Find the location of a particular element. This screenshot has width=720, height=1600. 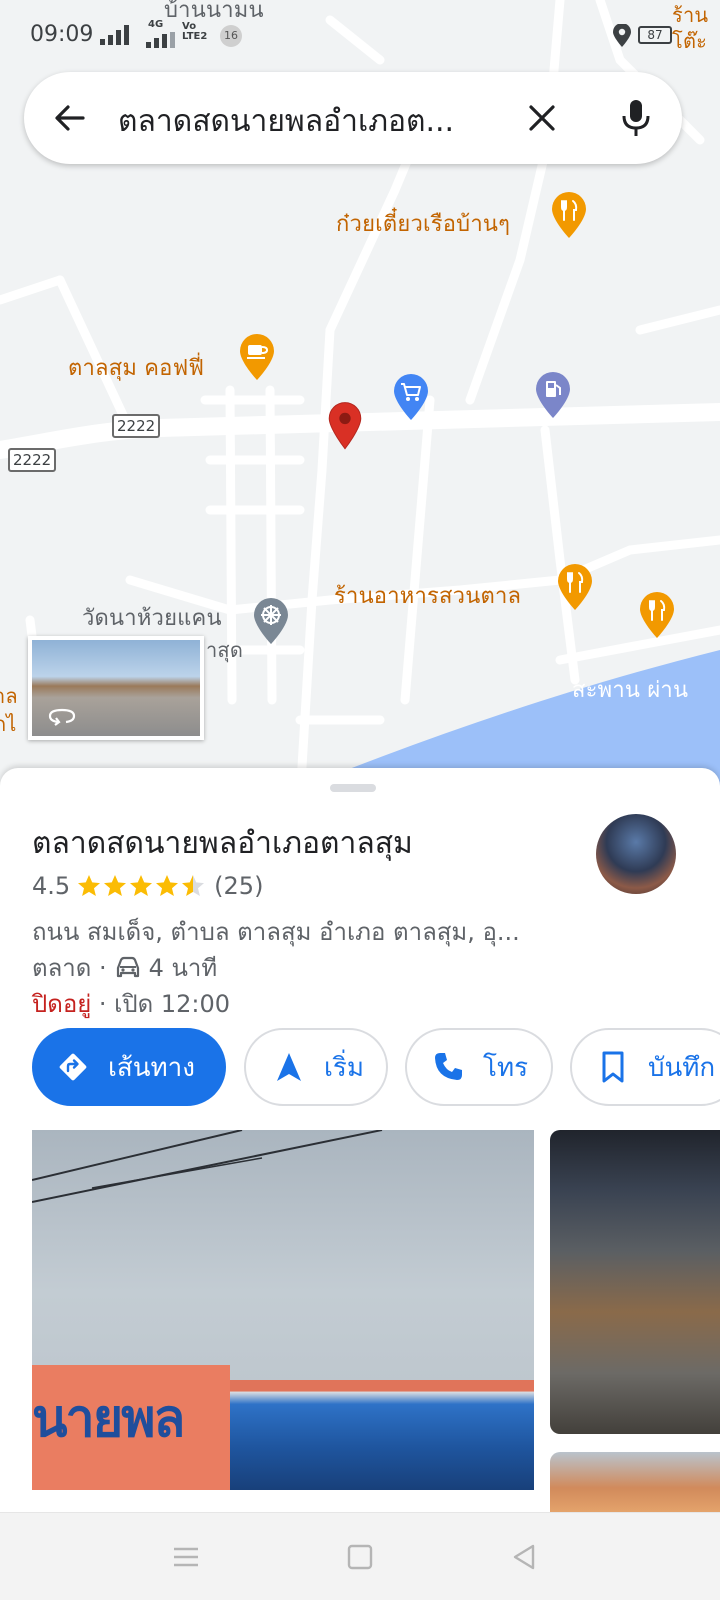

home-icon is located at coordinates (360, 1557).